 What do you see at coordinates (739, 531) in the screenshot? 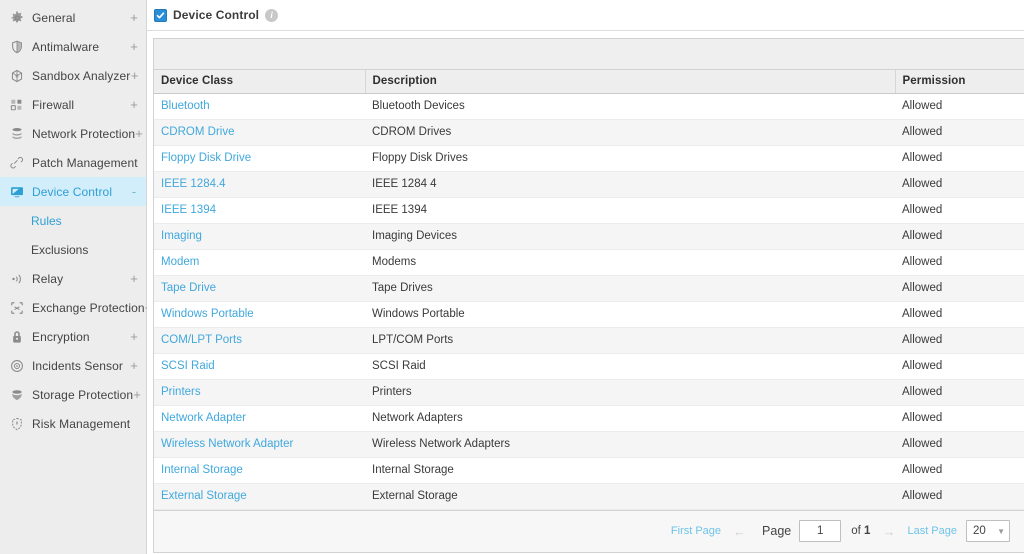
I see `previous-page-arrow-icon: ←` at bounding box center [739, 531].